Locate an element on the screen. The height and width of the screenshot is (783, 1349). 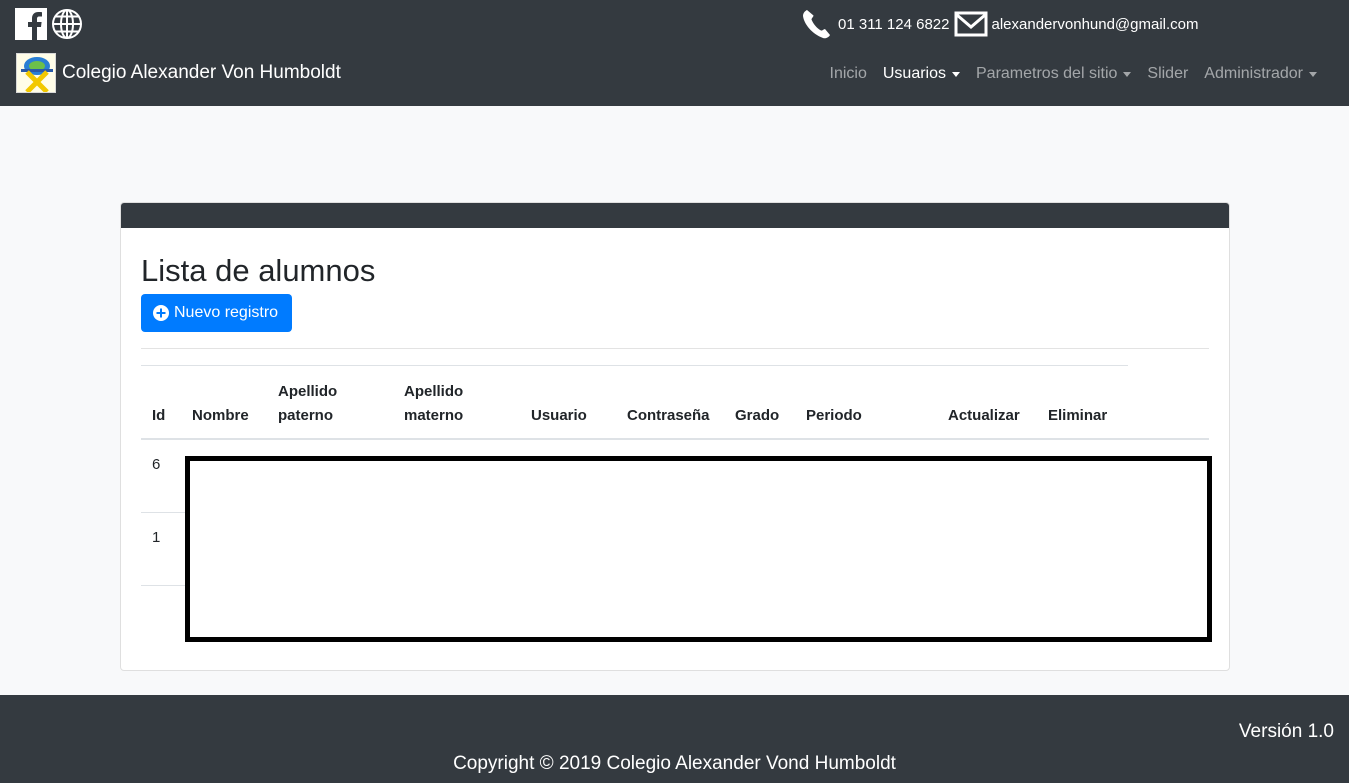
nav-item-label: Slider is located at coordinates (1168, 73).